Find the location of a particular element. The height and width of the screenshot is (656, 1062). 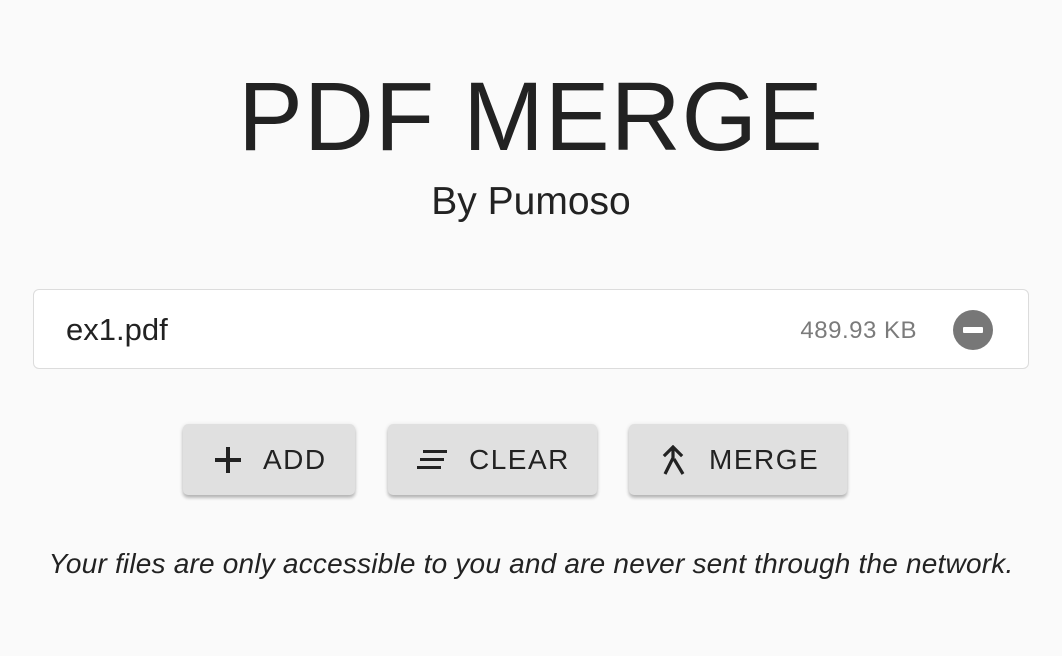

file-list: ex1.pdf 489.93 KB is located at coordinates (531, 329).